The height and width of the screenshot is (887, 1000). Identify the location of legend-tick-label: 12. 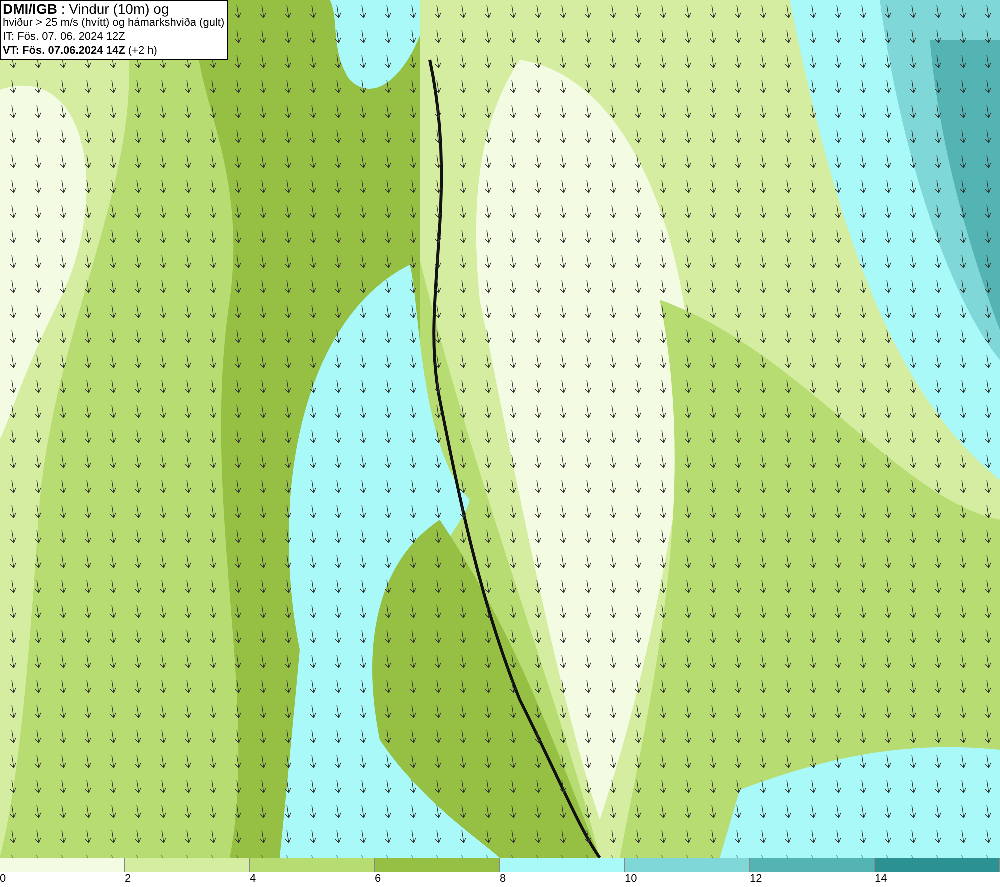
(756, 879).